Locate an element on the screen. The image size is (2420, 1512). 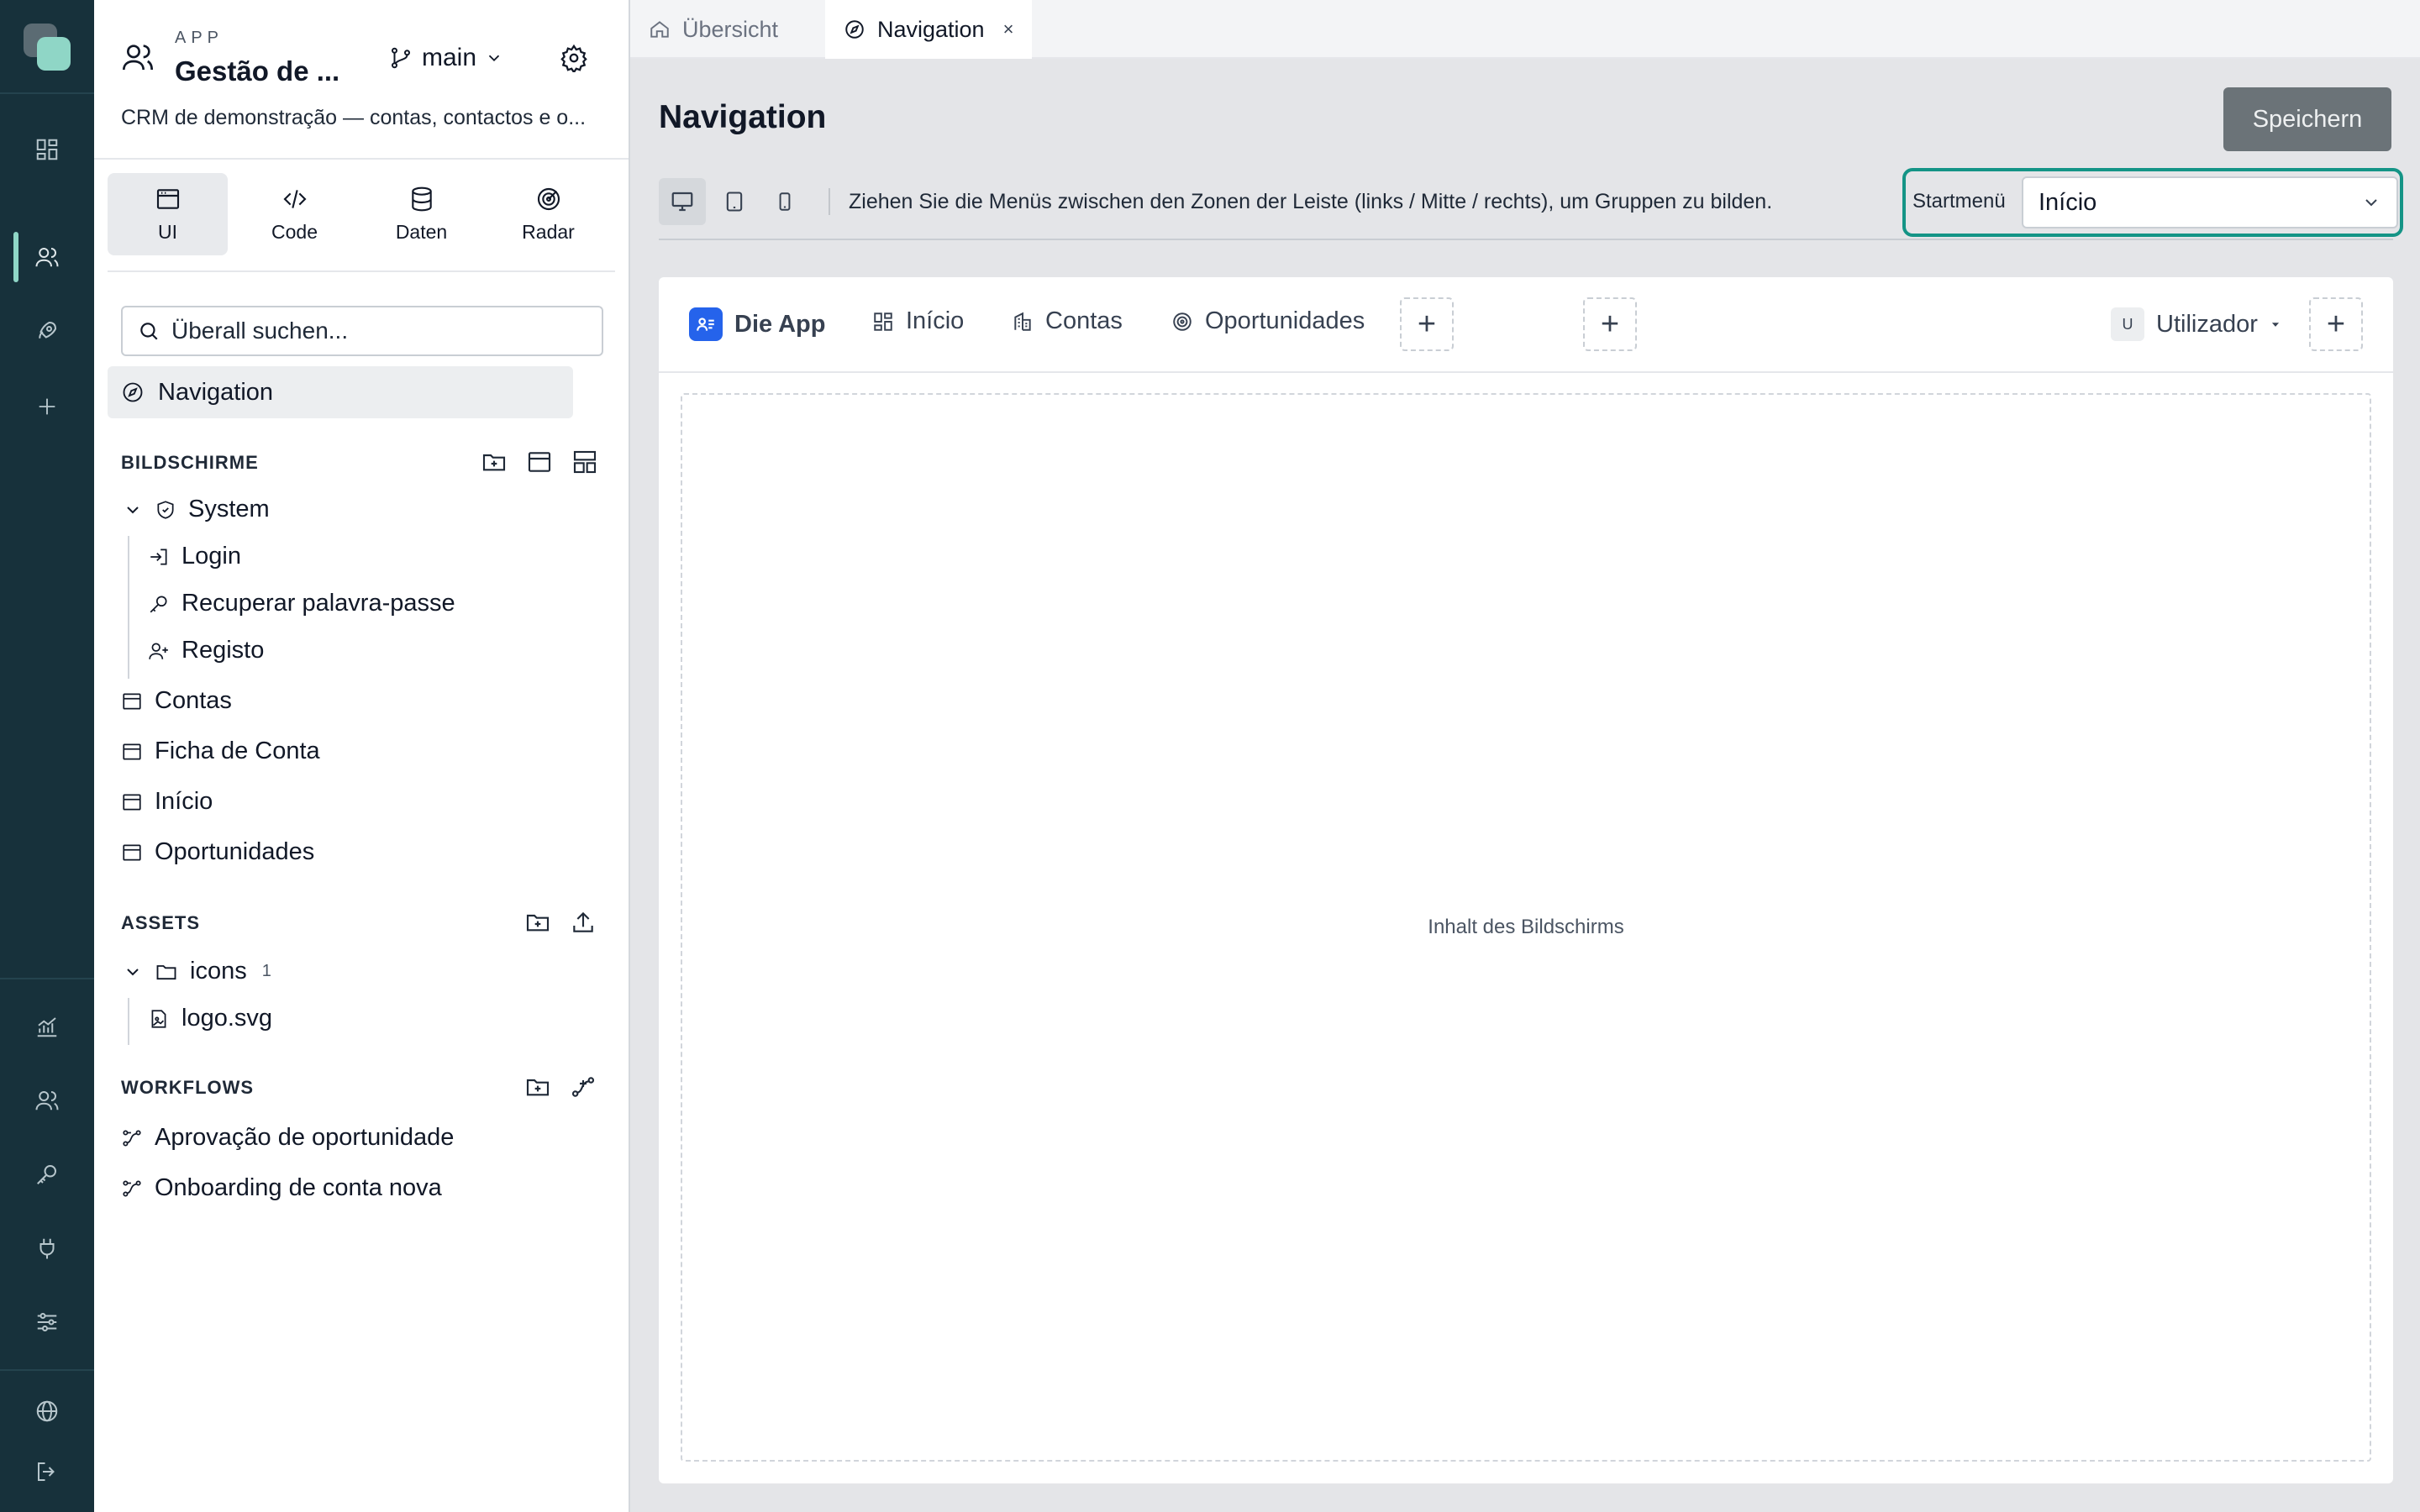
desktop-preview-button is located at coordinates (682, 201).